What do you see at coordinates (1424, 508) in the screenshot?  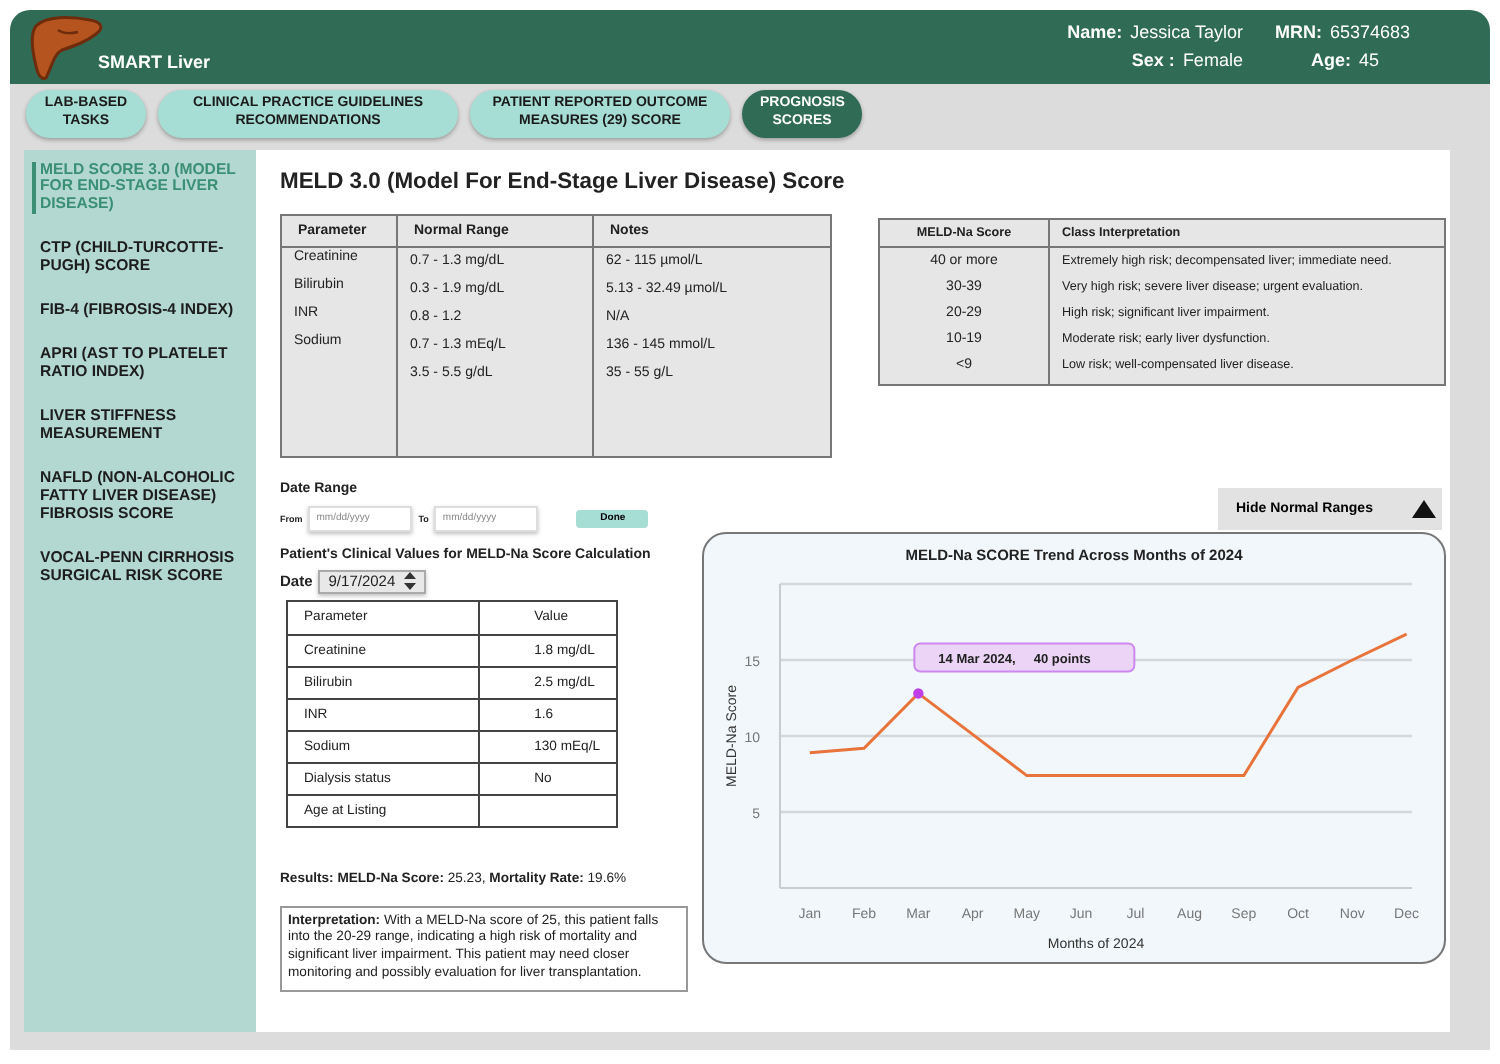 I see `caret-up-icon` at bounding box center [1424, 508].